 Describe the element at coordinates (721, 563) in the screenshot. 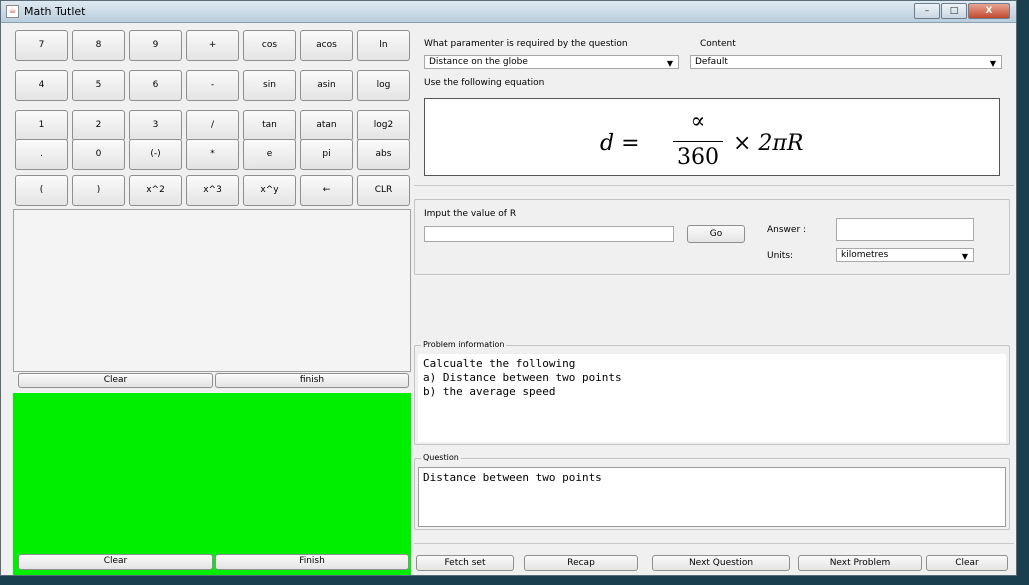

I see `next-question-button: Next Question` at that location.